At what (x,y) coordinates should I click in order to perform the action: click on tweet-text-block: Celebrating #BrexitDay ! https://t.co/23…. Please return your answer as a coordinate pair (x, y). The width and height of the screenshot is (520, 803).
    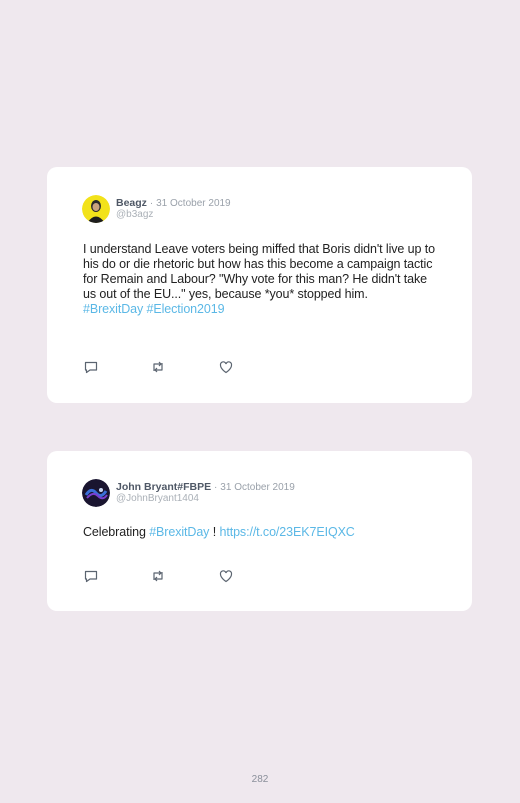
    Looking at the image, I should click on (263, 532).